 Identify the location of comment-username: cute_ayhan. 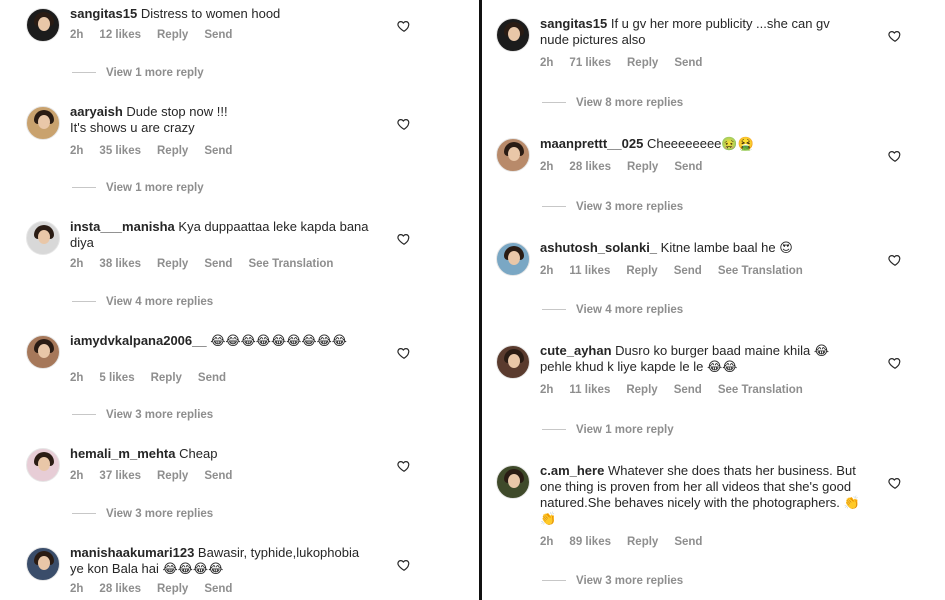
(576, 350).